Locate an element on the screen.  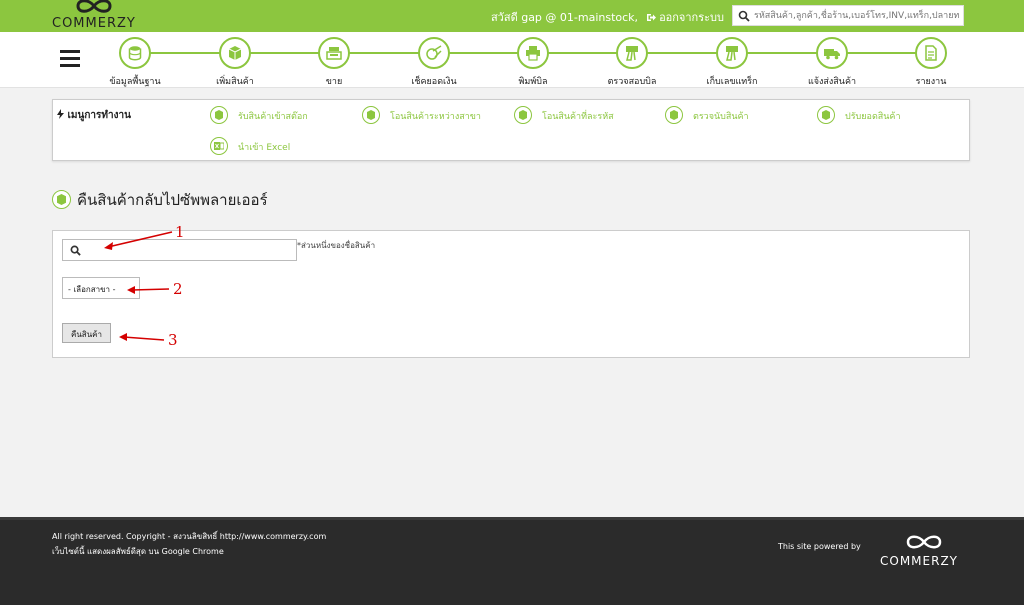
return-product-button: คืนสินค้า is located at coordinates (86, 333).